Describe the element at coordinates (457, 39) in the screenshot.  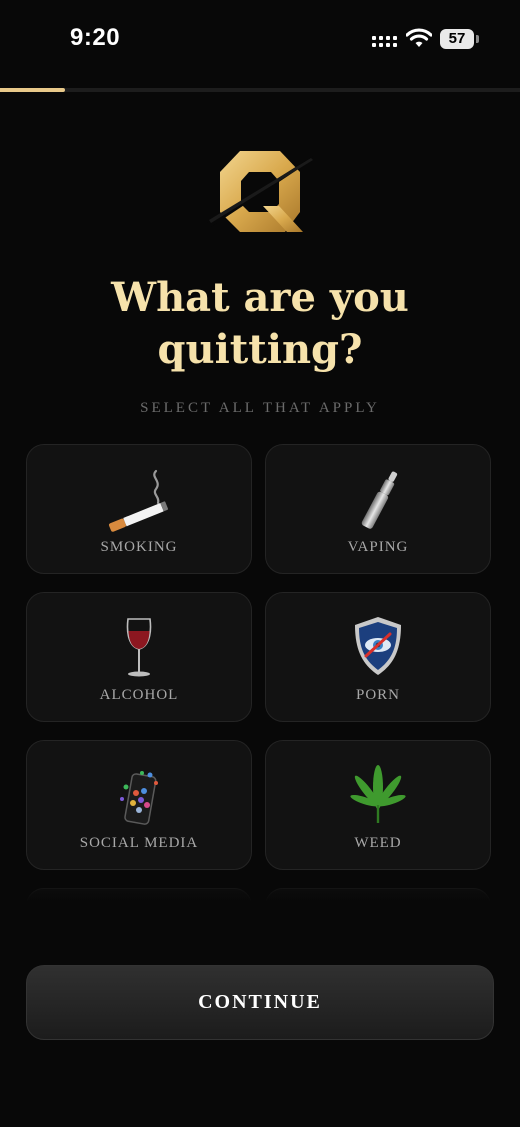
I see `battery-indicator: 57` at that location.